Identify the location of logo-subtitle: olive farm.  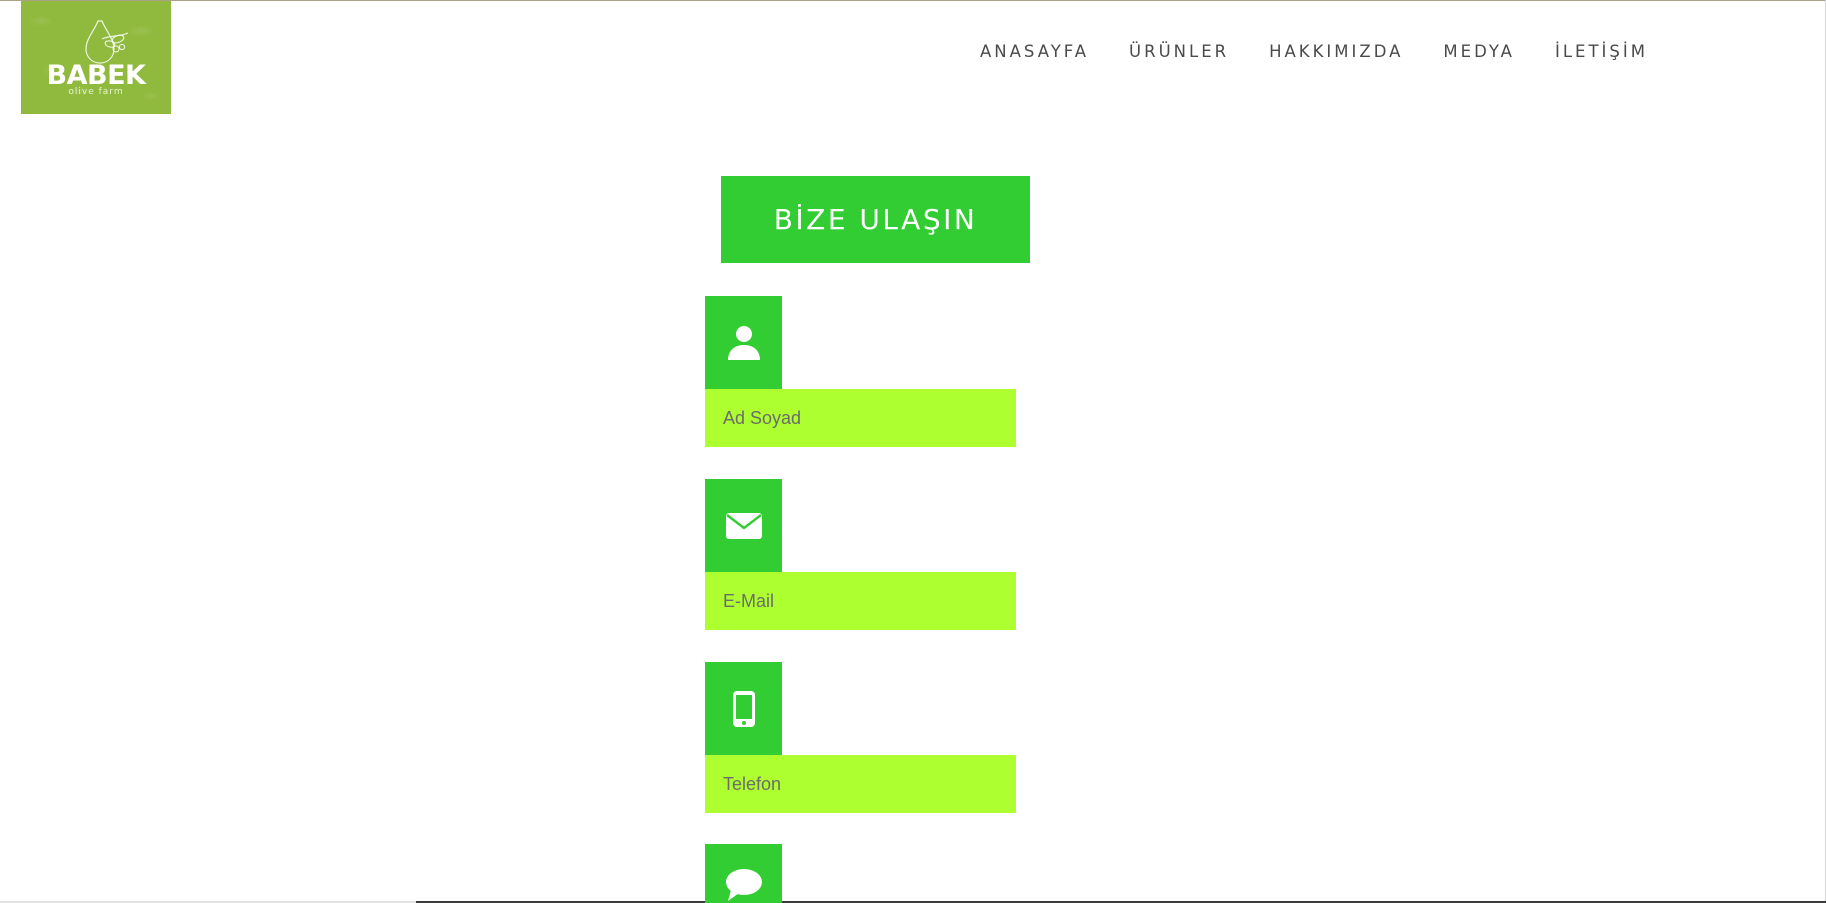
(96, 92).